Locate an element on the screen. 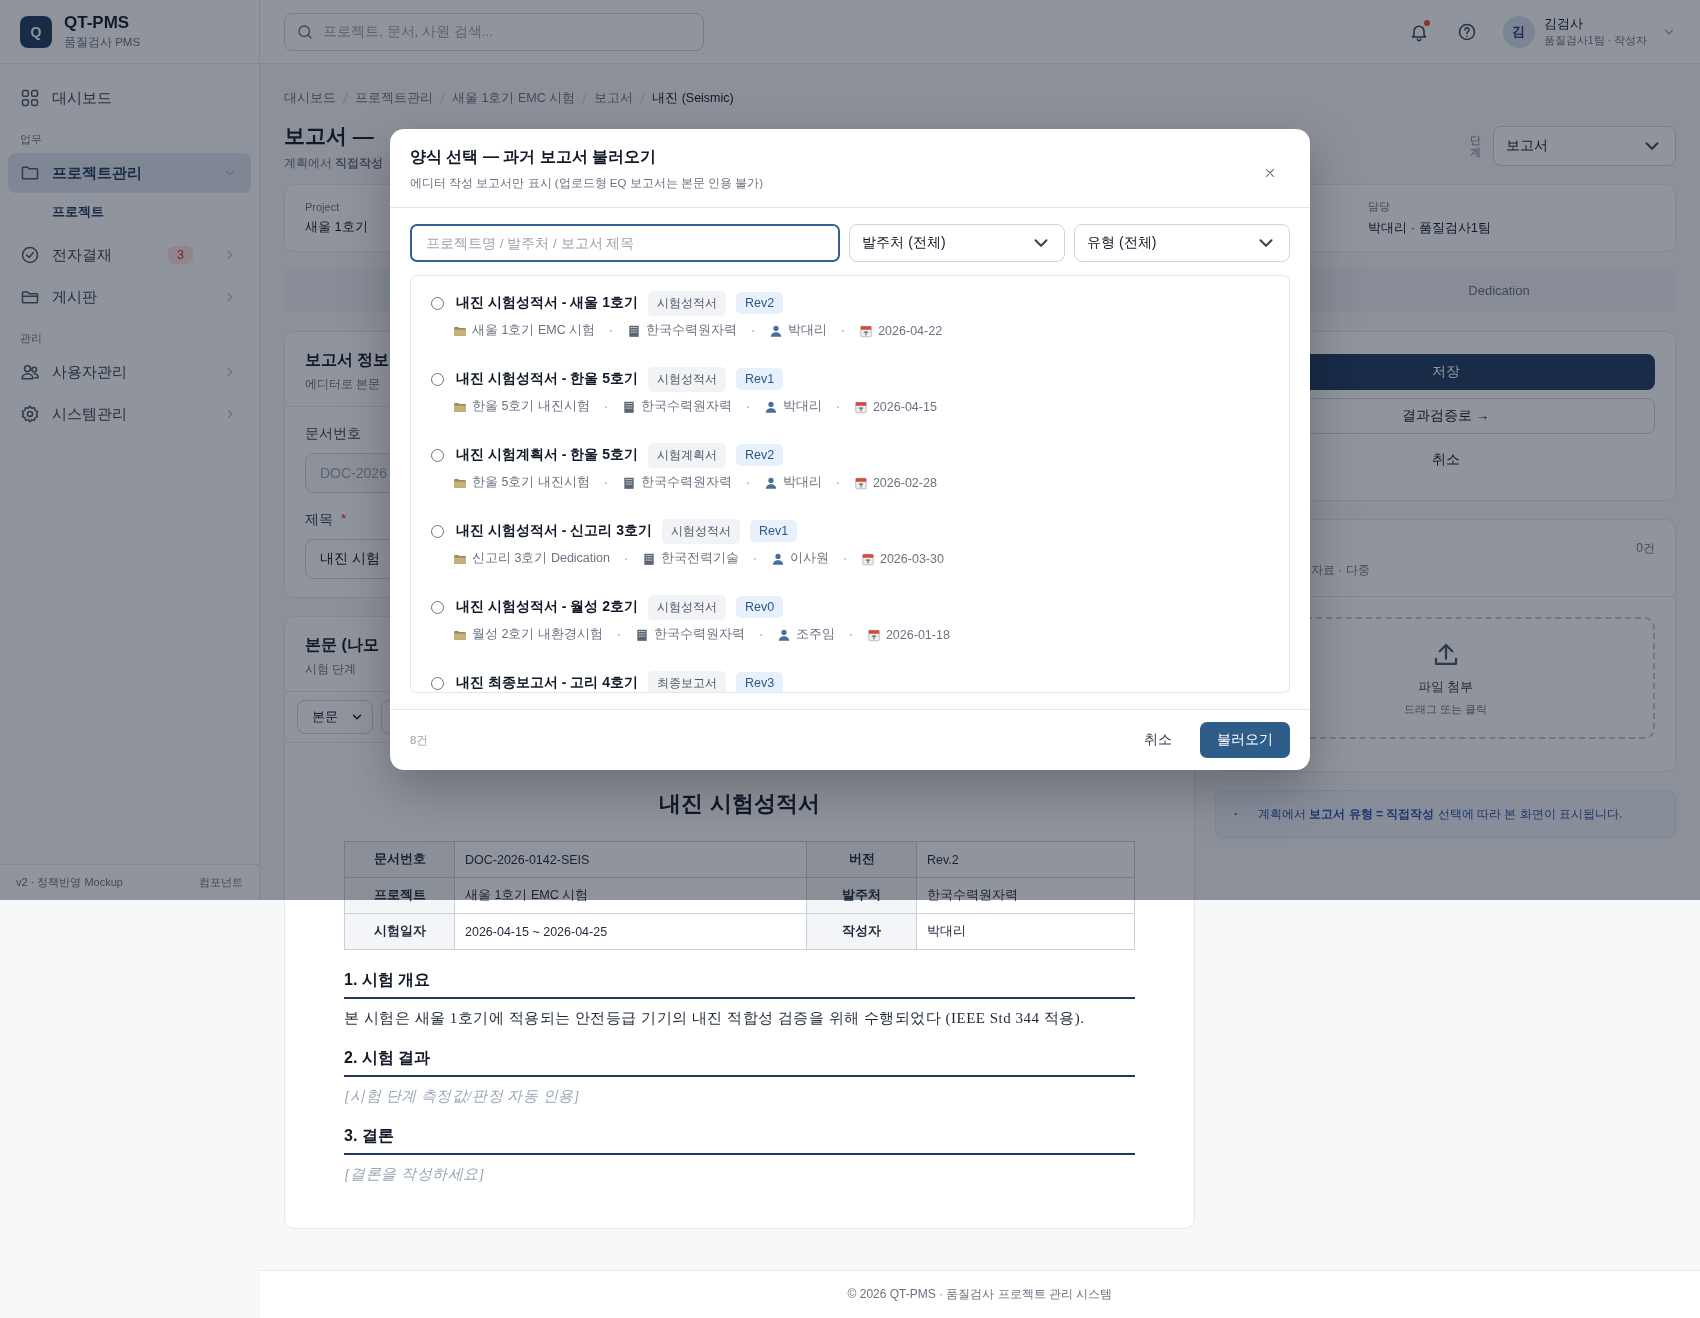 This screenshot has width=1700, height=1318. field-label: 문서번호 is located at coordinates (333, 434).